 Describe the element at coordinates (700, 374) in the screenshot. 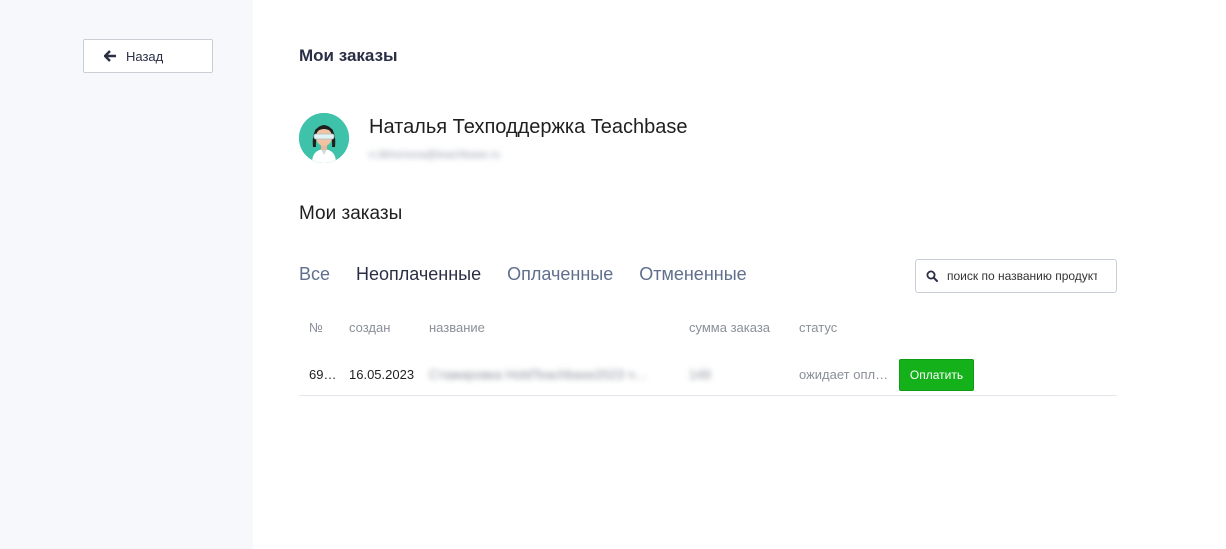

I see `order-amount: 149` at that location.